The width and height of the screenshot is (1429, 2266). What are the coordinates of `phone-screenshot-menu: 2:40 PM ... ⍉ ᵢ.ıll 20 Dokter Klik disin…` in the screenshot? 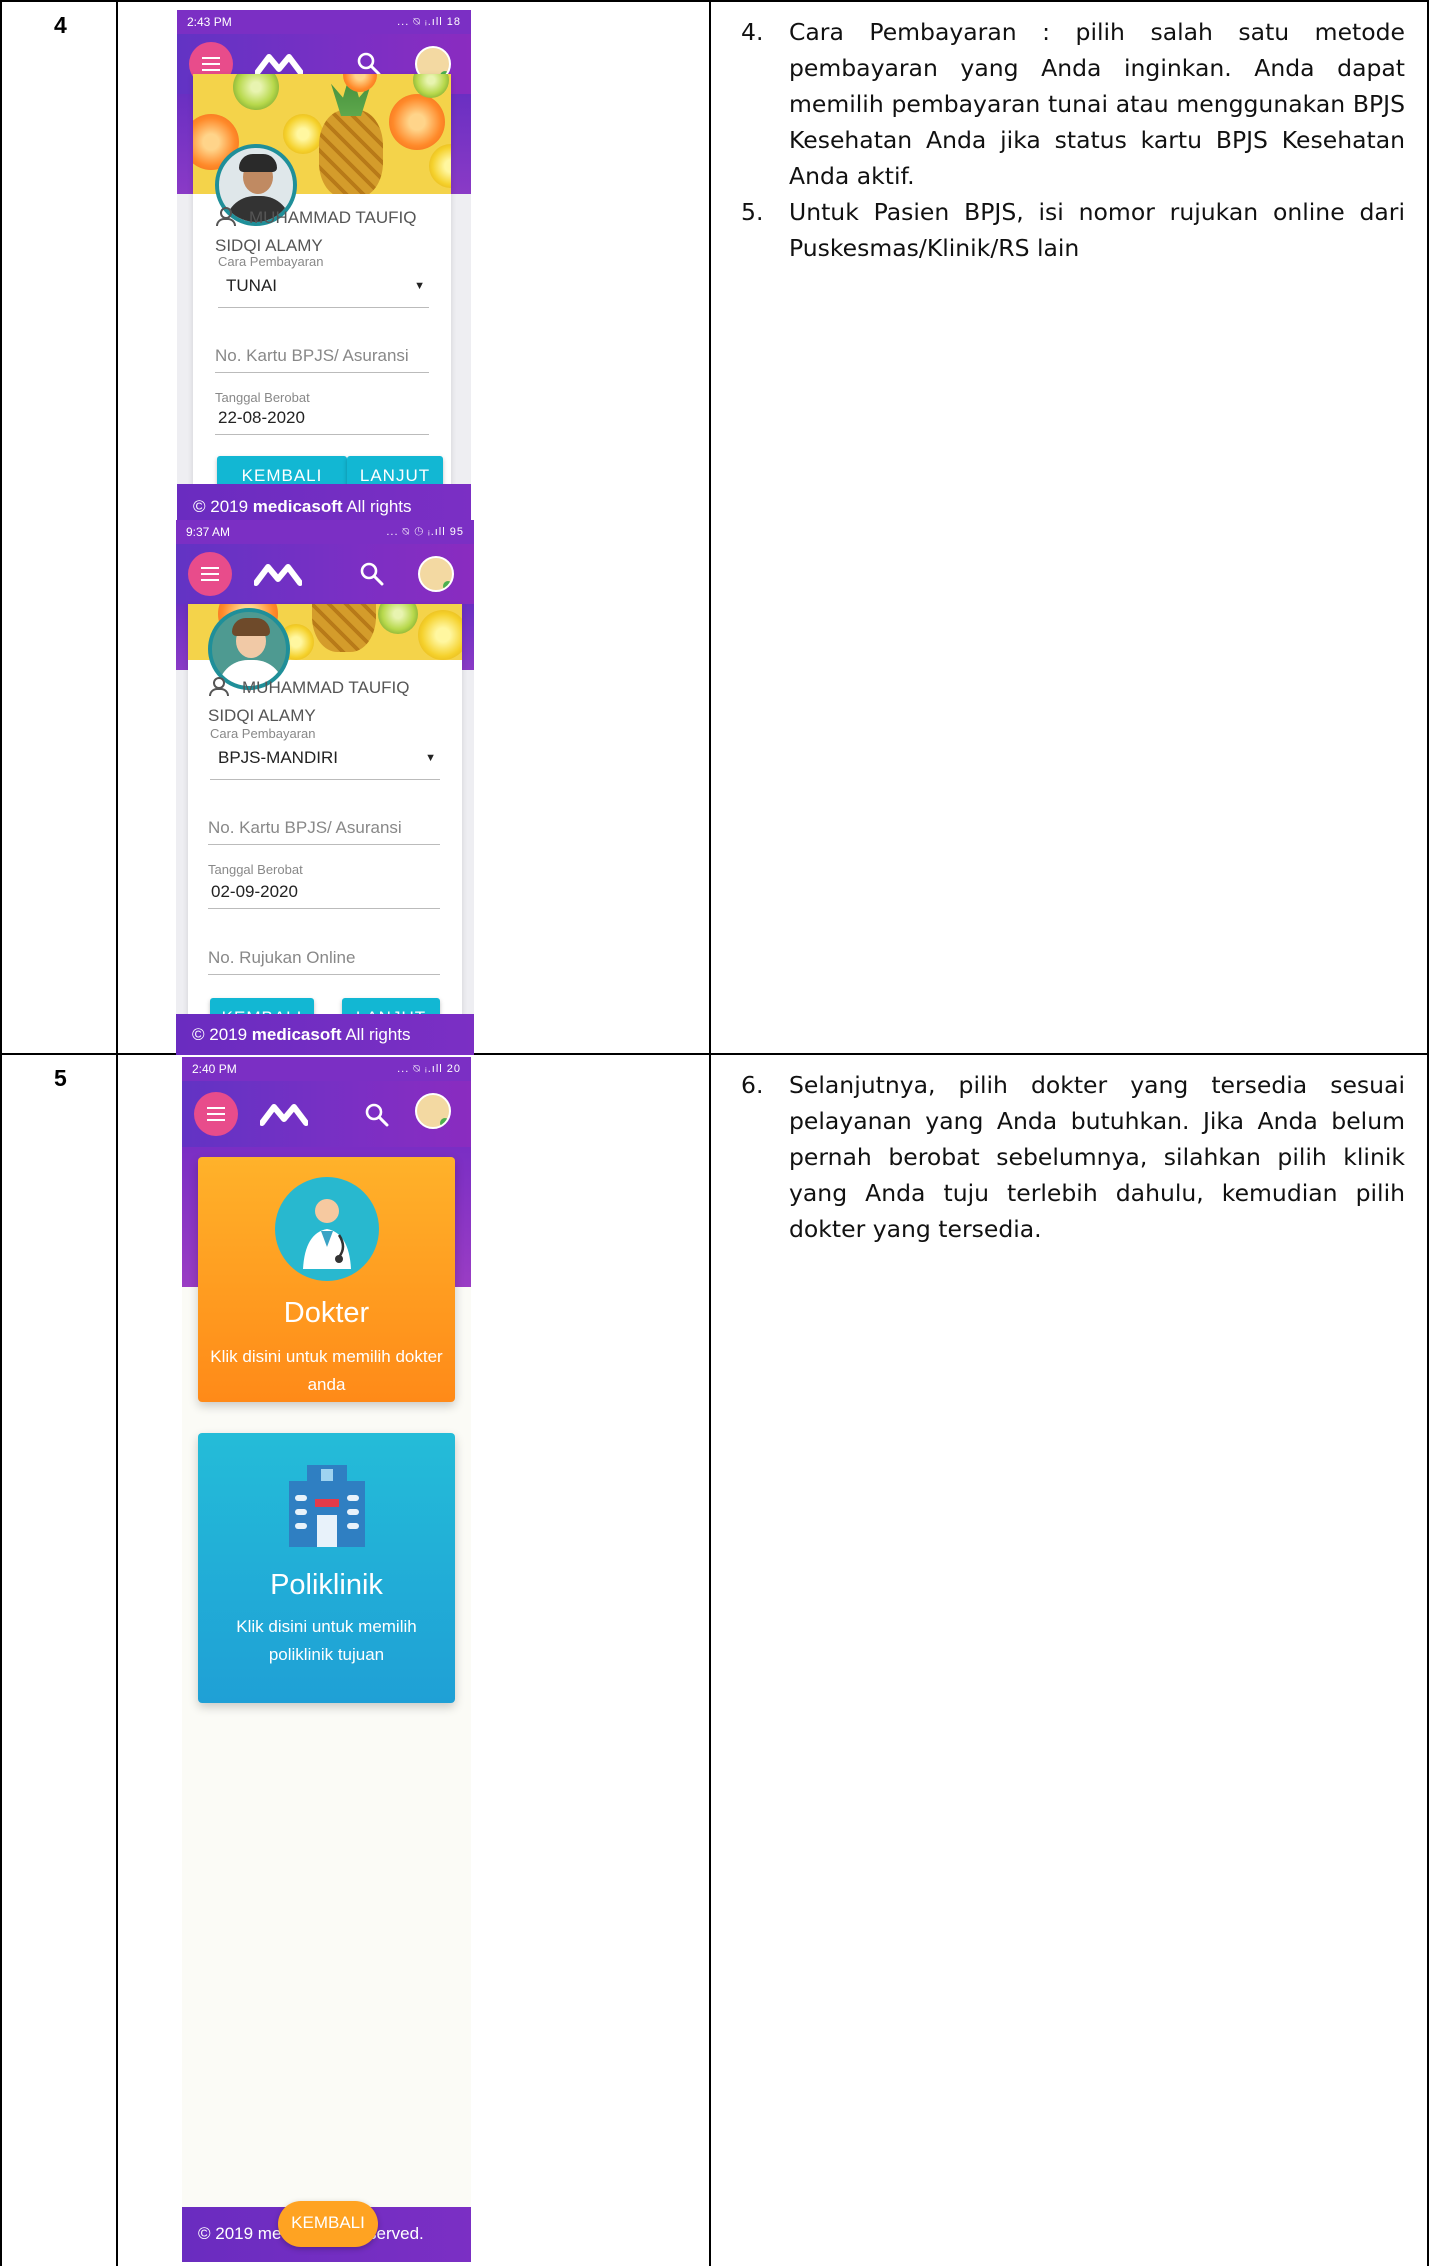 It's located at (326, 1659).